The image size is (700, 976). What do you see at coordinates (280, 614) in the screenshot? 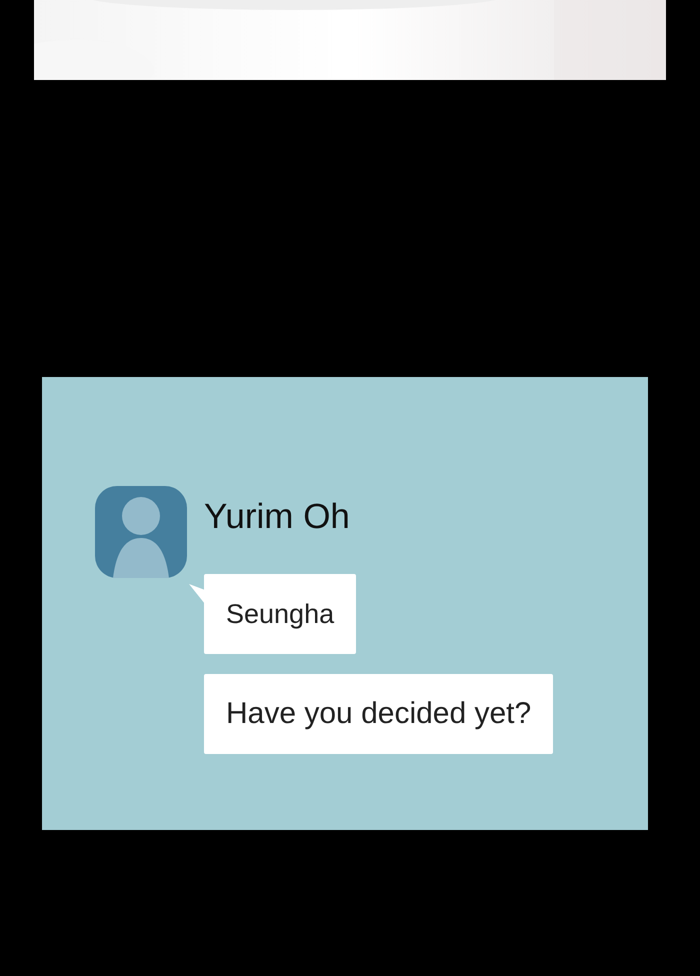
I see `message-bubble: Seungha` at bounding box center [280, 614].